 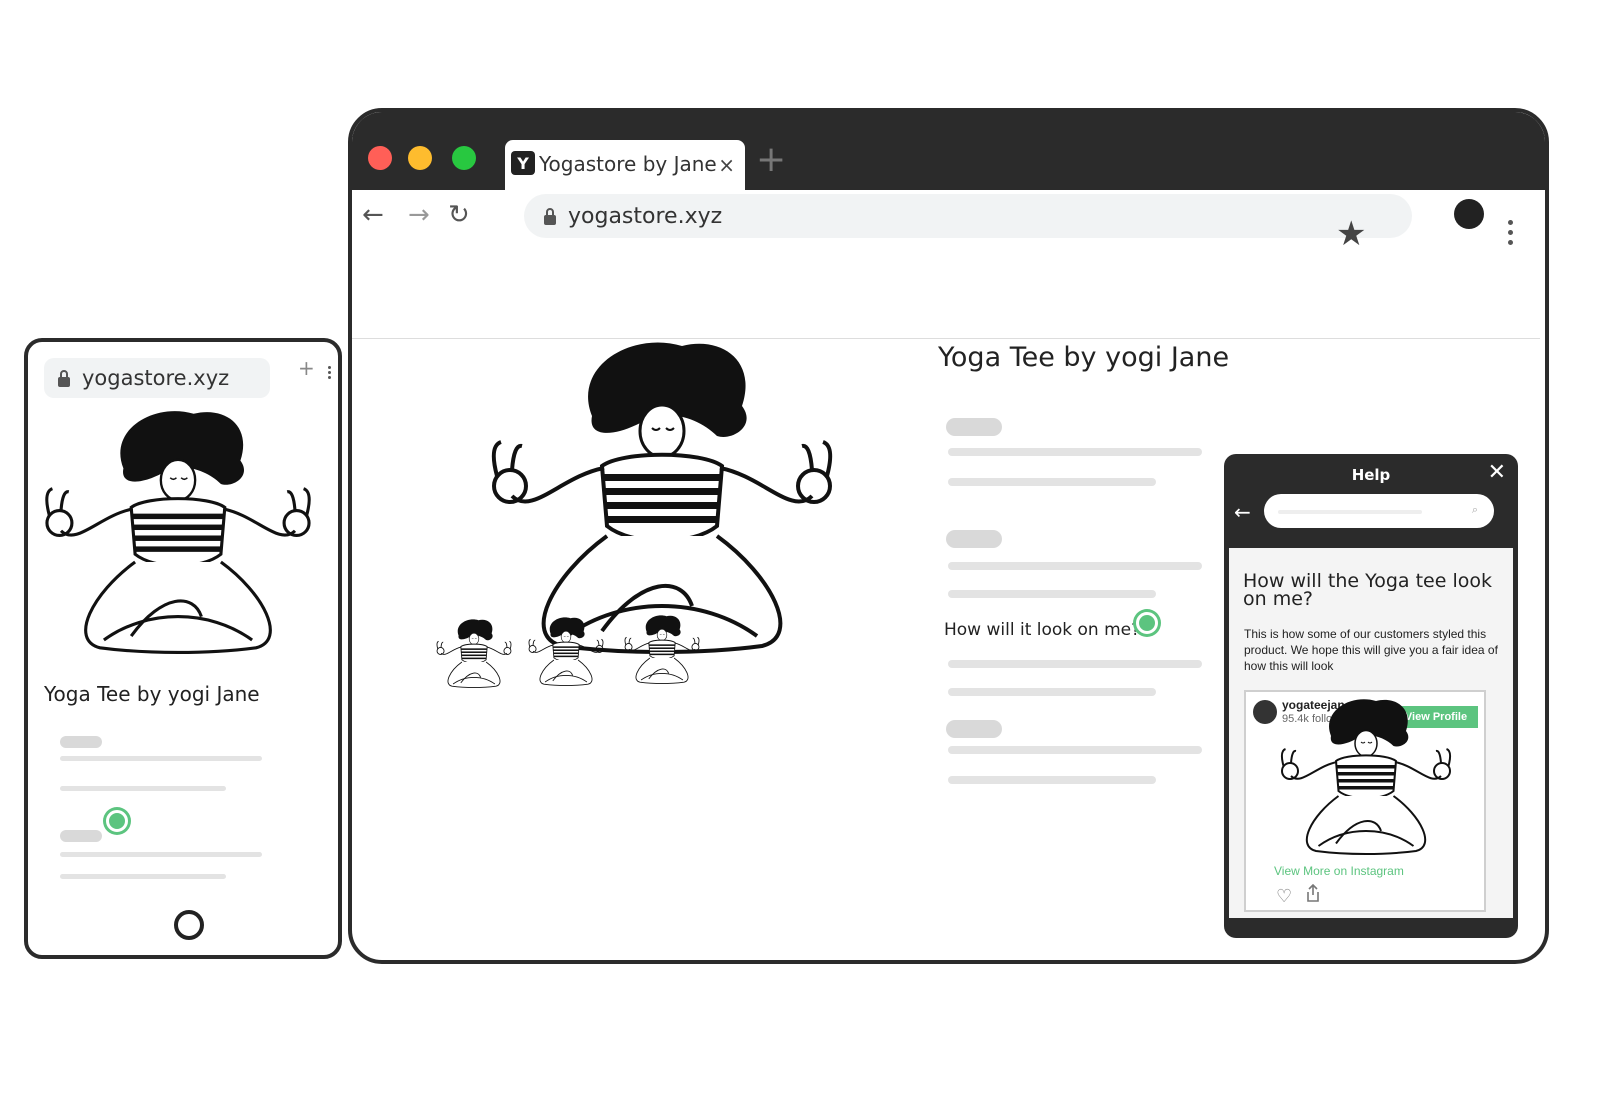 I want to click on how-will-it-look-link: How will it look on me?, so click(x=1042, y=630).